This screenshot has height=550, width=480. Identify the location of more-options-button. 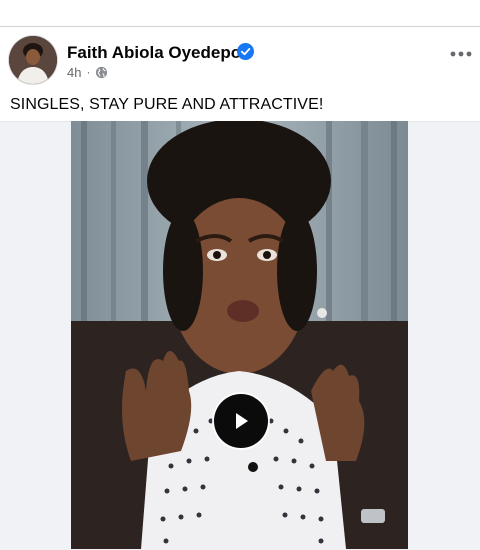
(461, 54).